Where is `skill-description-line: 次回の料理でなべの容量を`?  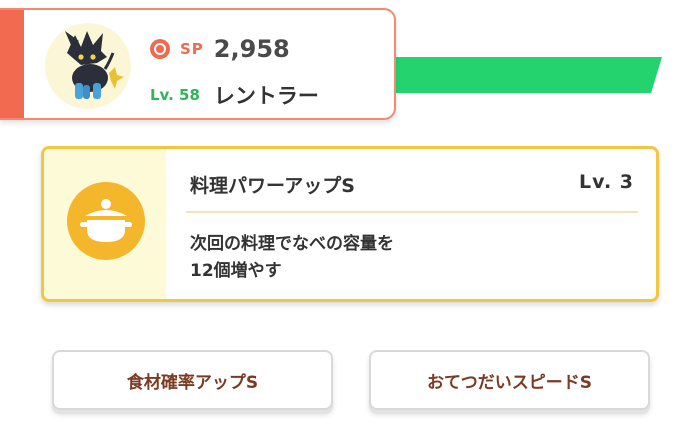 skill-description-line: 次回の料理でなべの容量を is located at coordinates (292, 244).